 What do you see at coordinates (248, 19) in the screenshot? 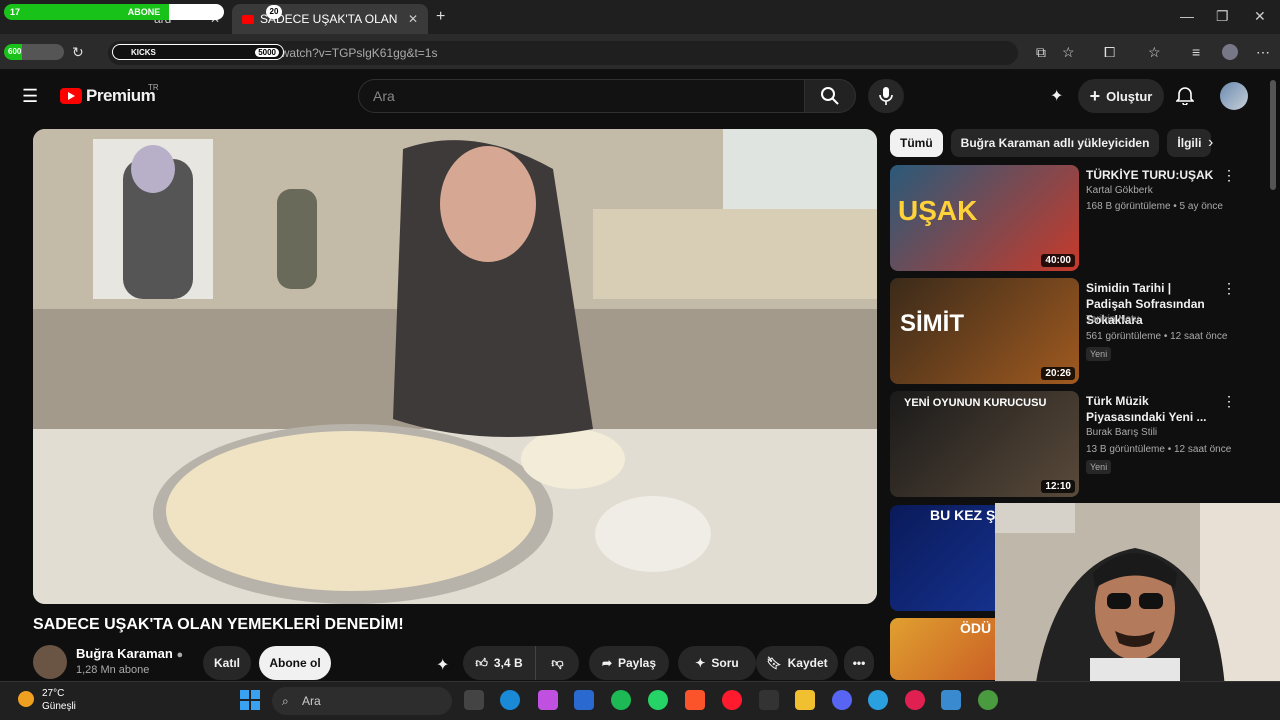
I see `youtube-favicon-icon` at bounding box center [248, 19].